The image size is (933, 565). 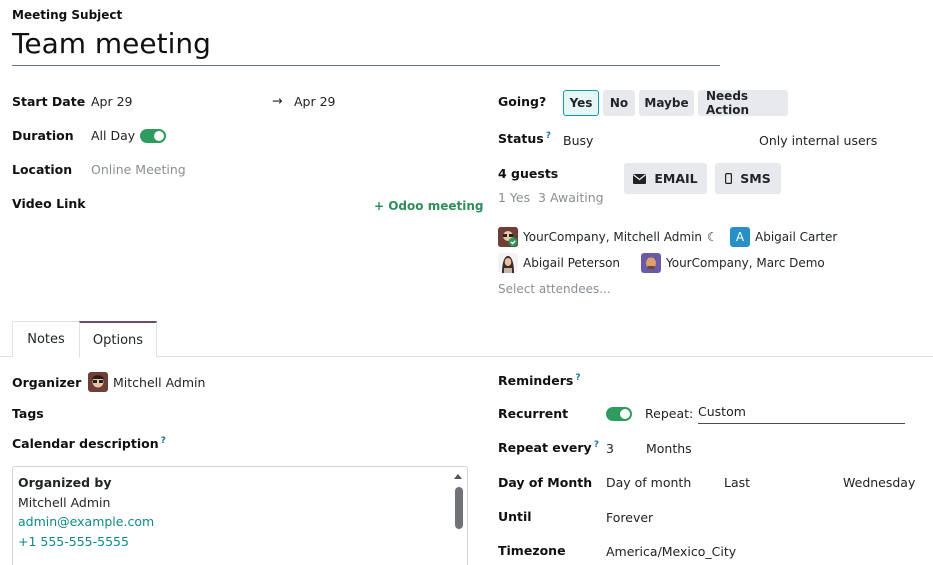 What do you see at coordinates (524, 139) in the screenshot?
I see `status-label: Status?` at bounding box center [524, 139].